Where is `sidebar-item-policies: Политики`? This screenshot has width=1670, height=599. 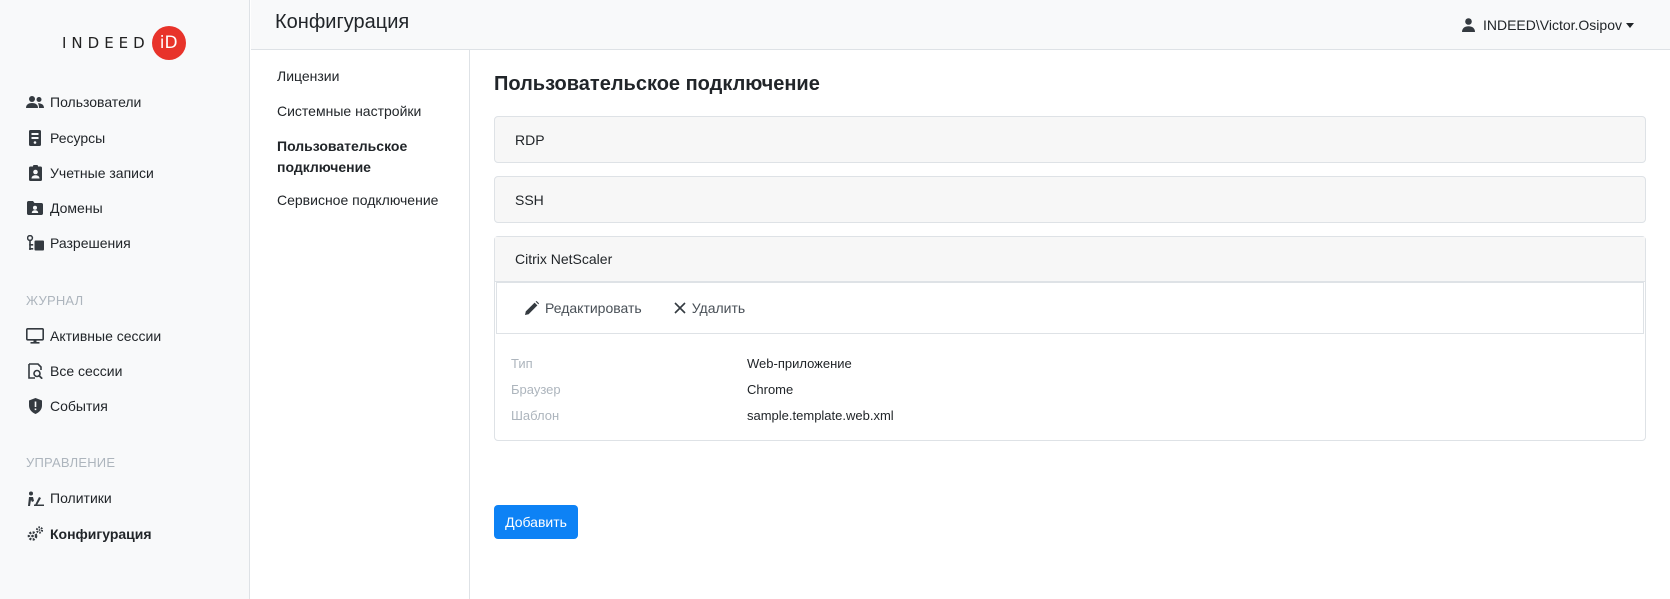
sidebar-item-policies: Политики is located at coordinates (69, 498).